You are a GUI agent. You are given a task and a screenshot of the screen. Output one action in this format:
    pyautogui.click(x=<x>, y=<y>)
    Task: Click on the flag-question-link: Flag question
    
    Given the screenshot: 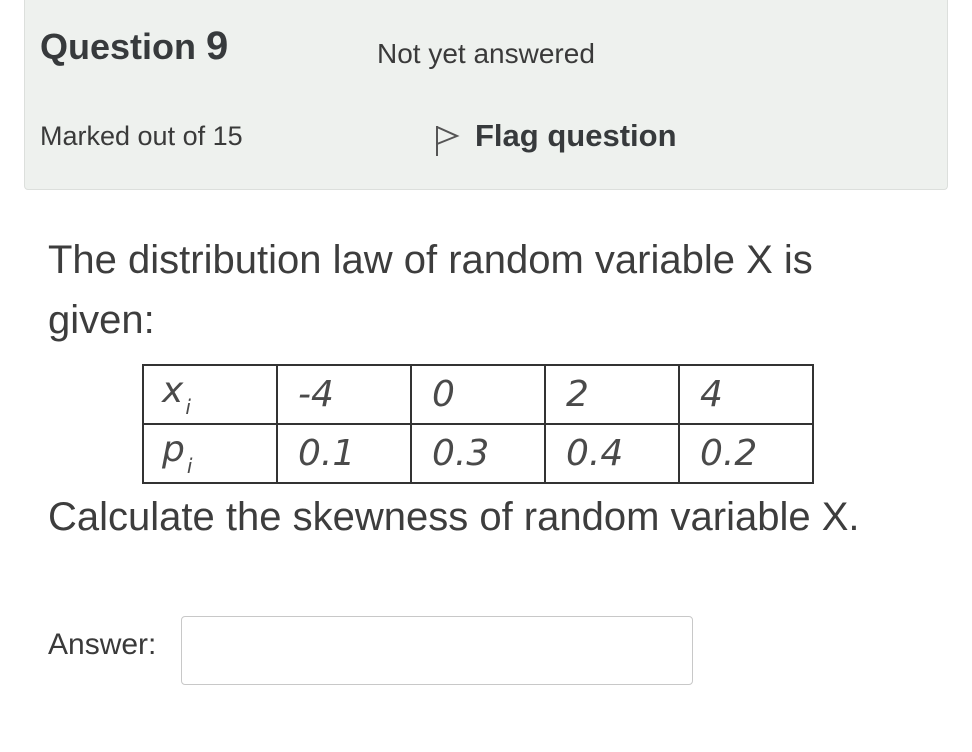 What is the action you would take?
    pyautogui.click(x=555, y=136)
    